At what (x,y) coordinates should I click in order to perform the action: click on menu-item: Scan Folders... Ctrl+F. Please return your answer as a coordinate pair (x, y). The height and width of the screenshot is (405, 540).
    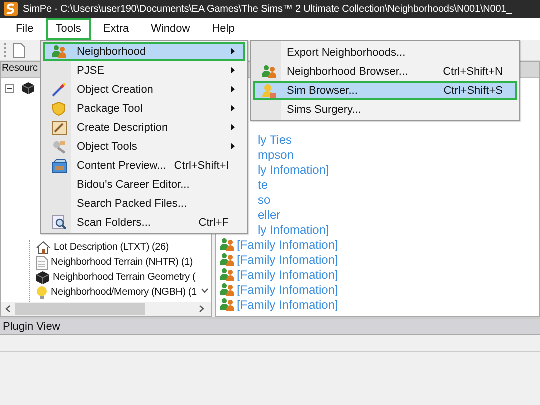
    Looking at the image, I should click on (144, 222).